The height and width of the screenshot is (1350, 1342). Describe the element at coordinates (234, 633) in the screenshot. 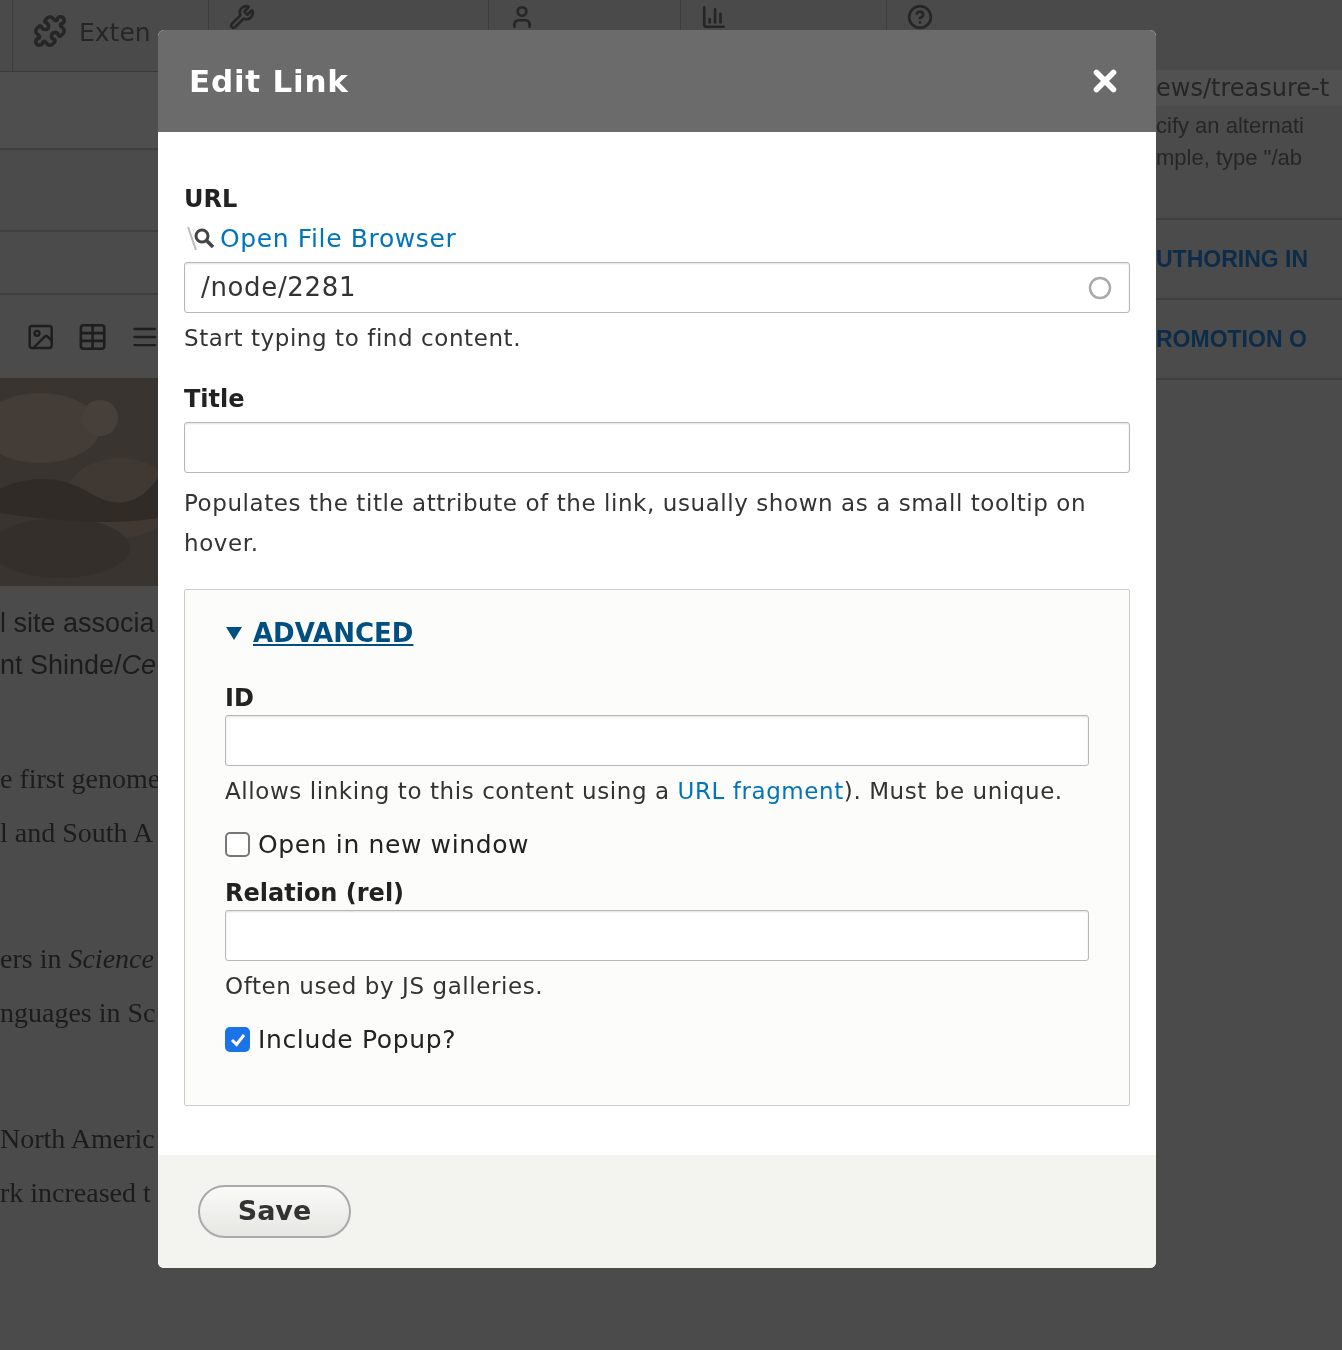

I see `triangle-icon` at that location.